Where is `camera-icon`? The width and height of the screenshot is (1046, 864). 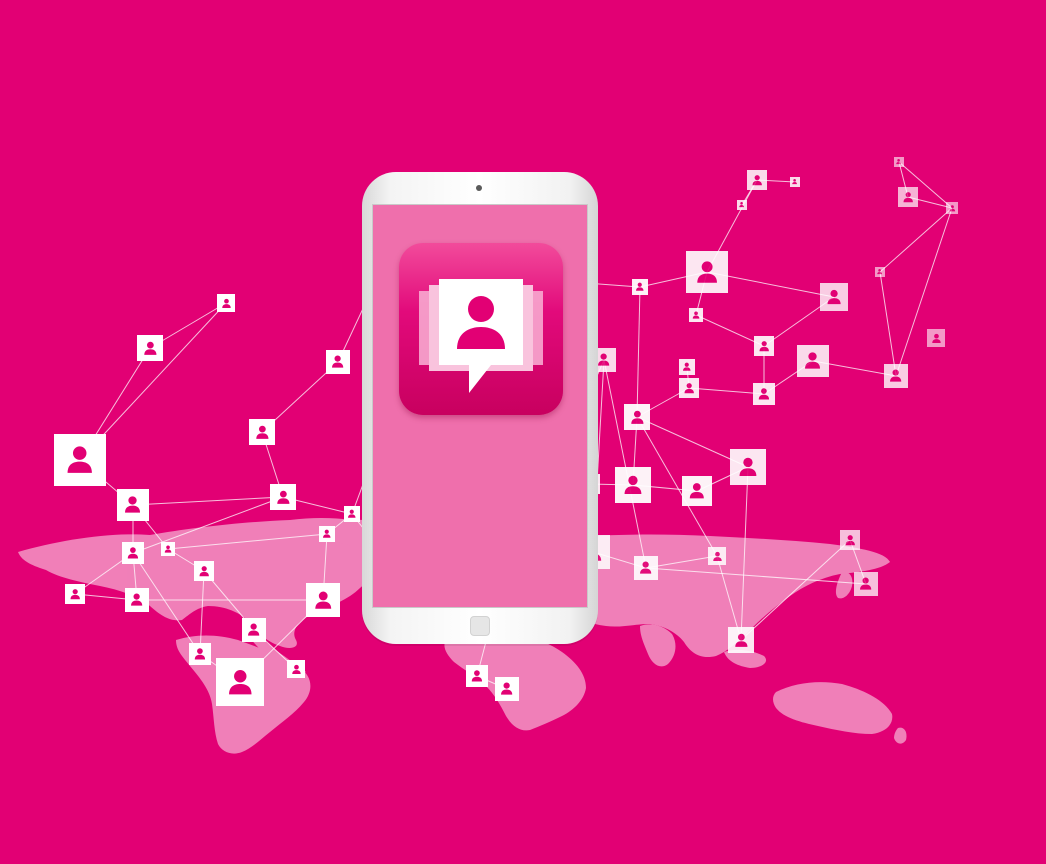 camera-icon is located at coordinates (479, 188).